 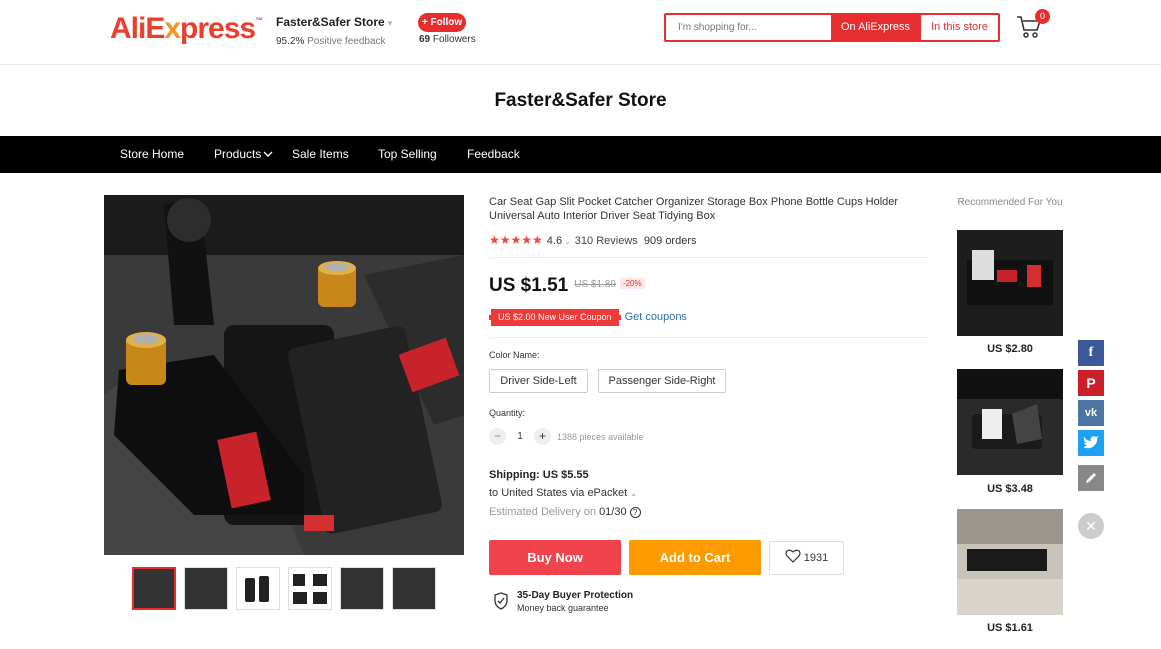 I want to click on follow-button: + Follow, so click(x=442, y=22).